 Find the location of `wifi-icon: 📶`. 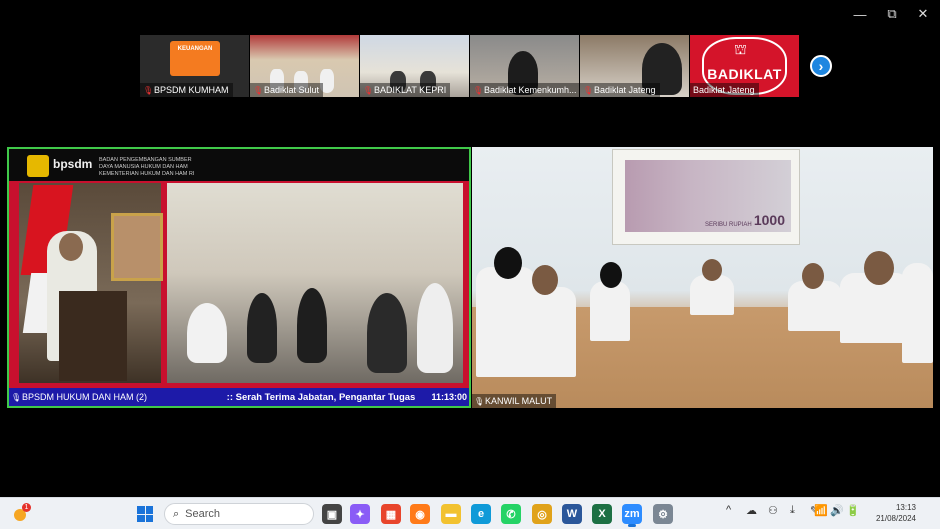

wifi-icon: 📶 is located at coordinates (821, 510).